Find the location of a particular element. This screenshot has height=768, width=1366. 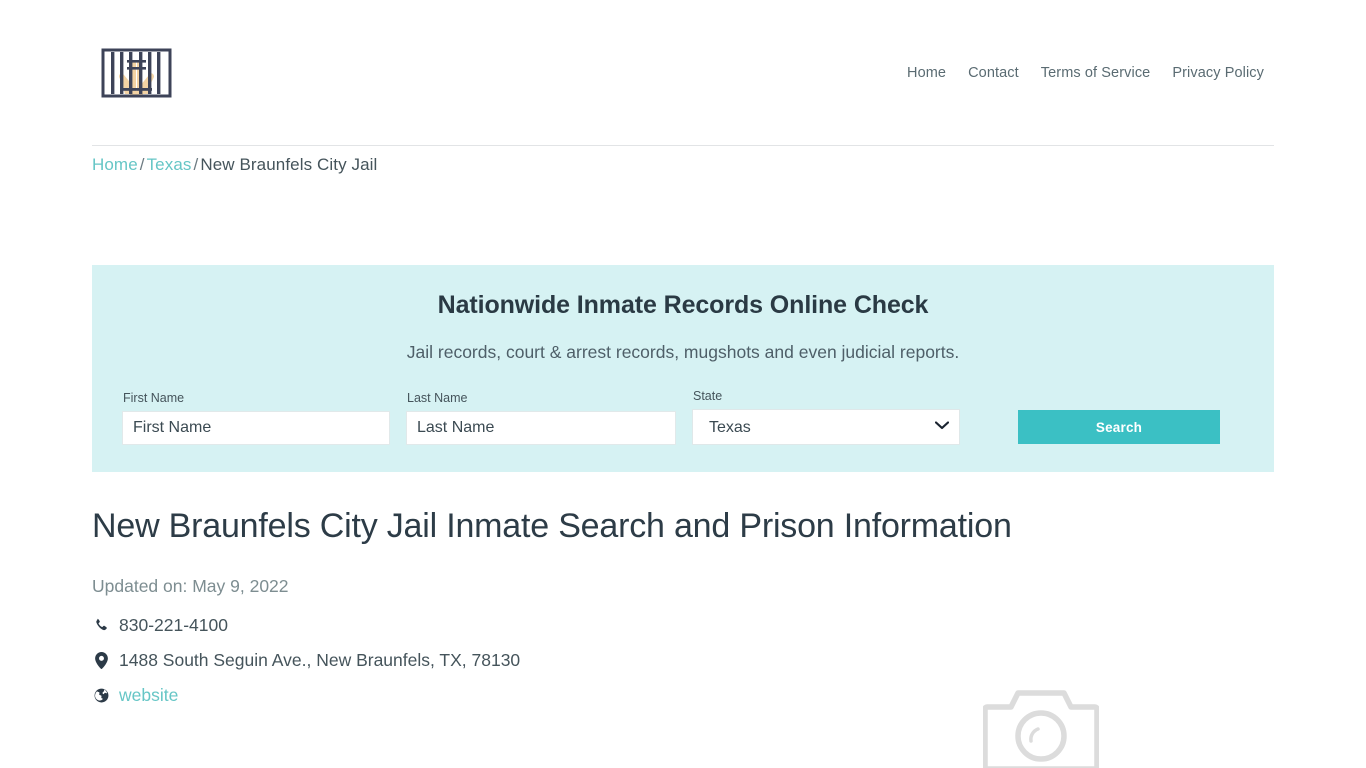

state-field-group: State Texas is located at coordinates (826, 417).